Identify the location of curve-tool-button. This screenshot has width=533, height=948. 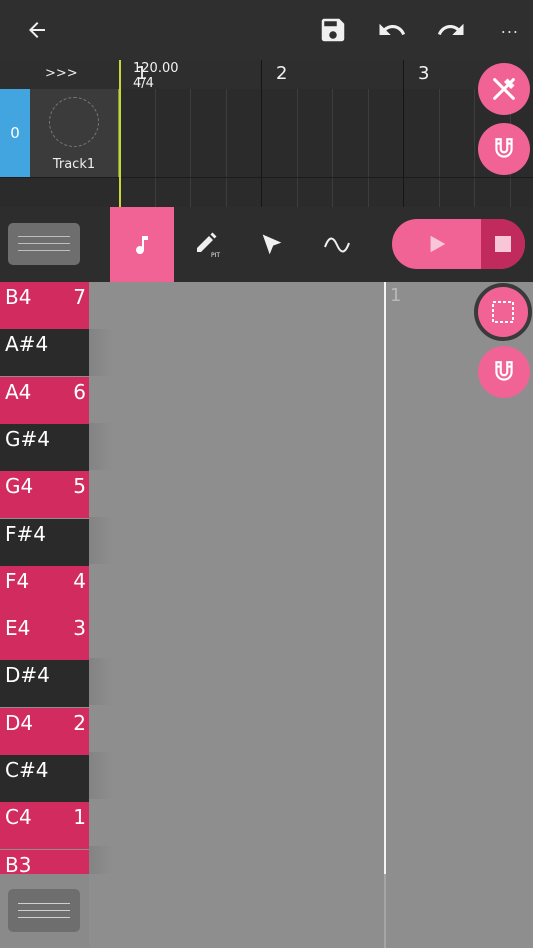
(337, 244).